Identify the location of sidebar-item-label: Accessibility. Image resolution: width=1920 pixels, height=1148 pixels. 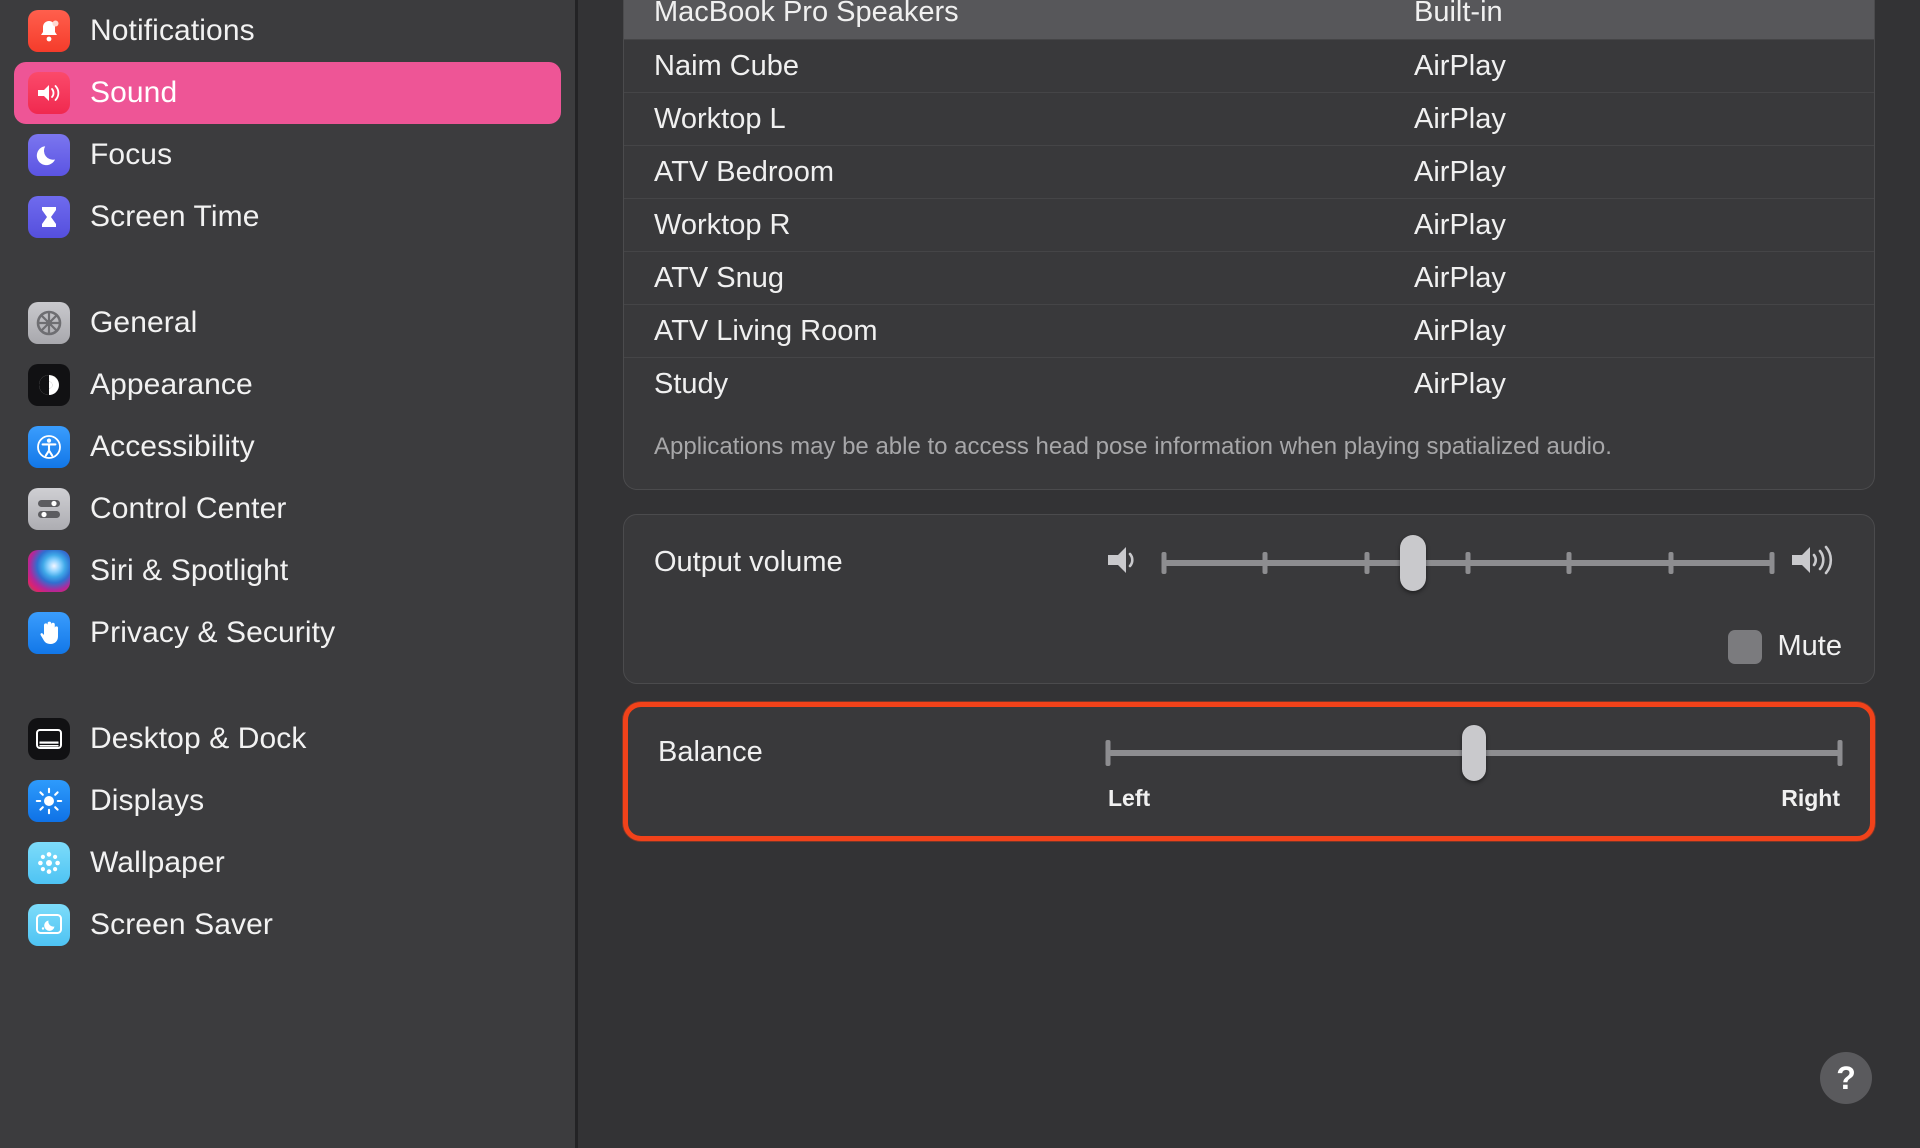
(172, 446).